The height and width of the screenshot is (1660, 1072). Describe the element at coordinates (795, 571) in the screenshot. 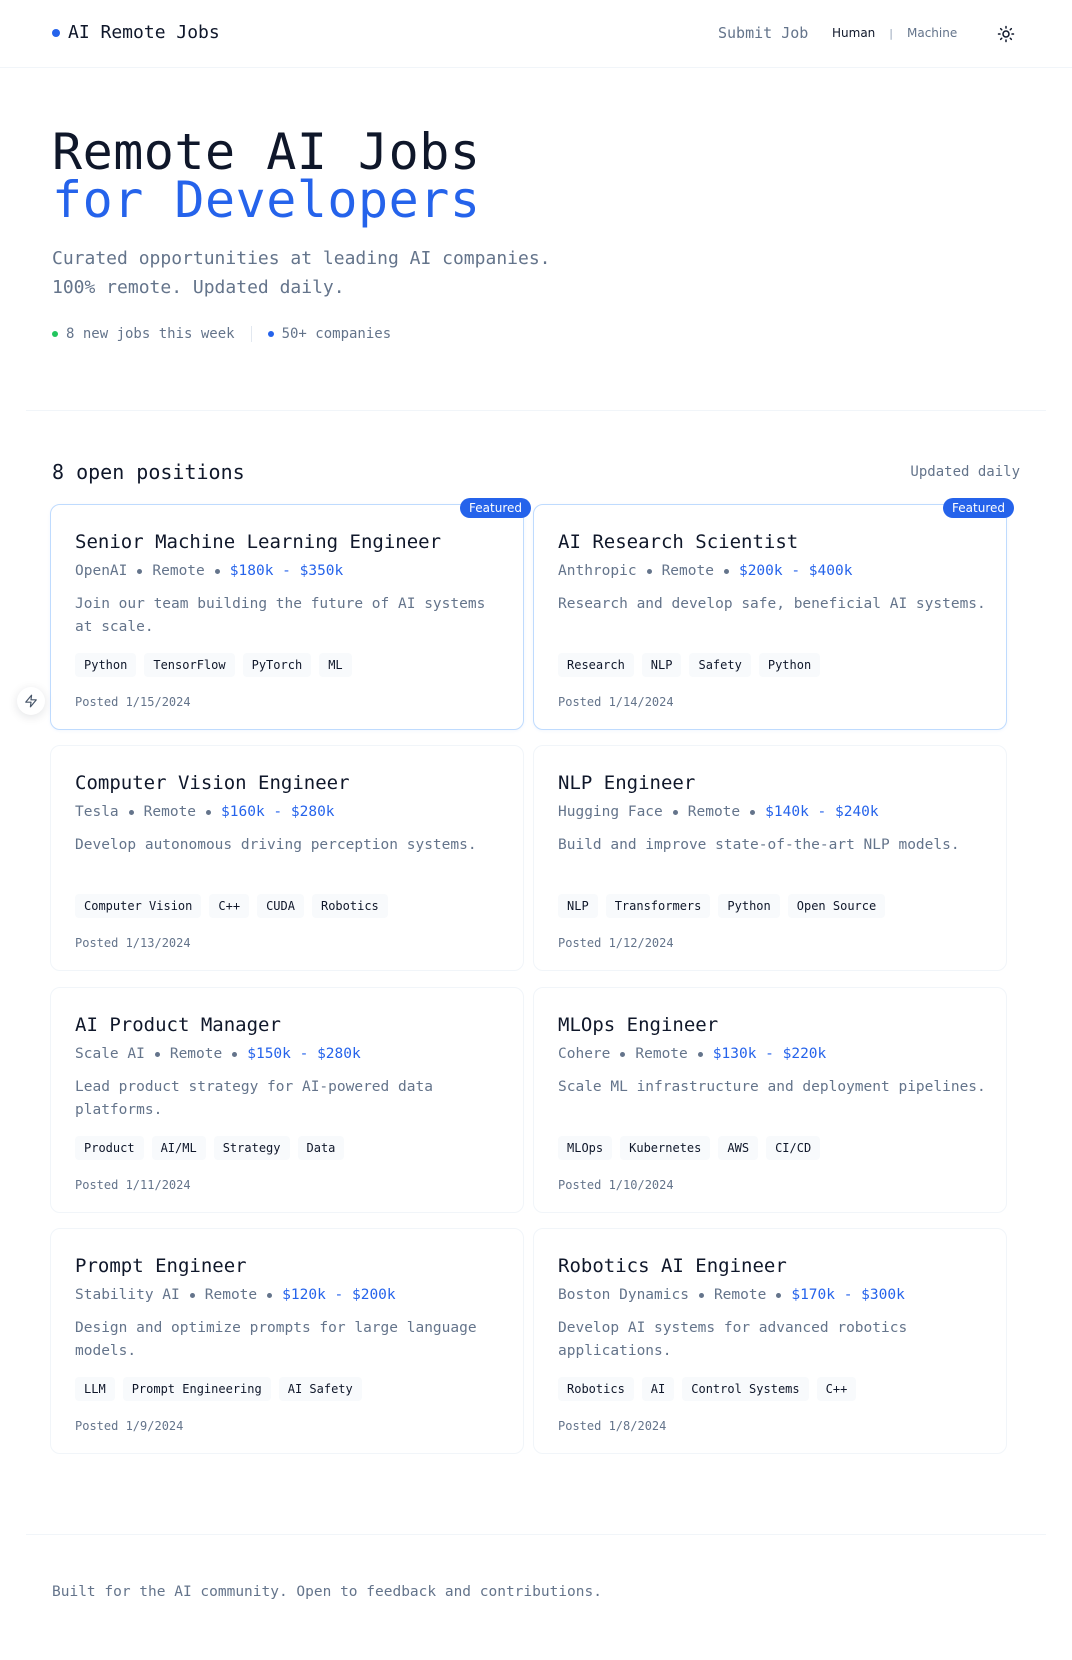

I see `job-salary: $200k - $400k` at that location.